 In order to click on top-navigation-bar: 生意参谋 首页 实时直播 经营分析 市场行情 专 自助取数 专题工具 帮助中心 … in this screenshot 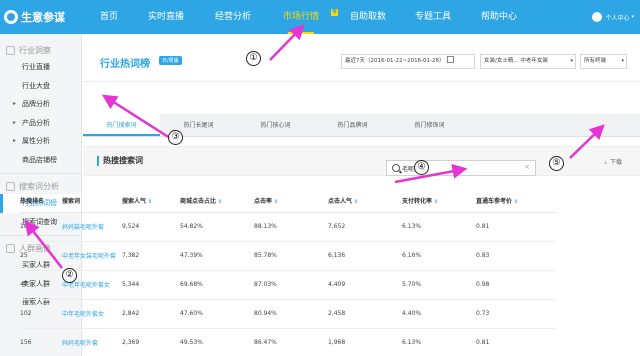, I will do `click(320, 17)`.